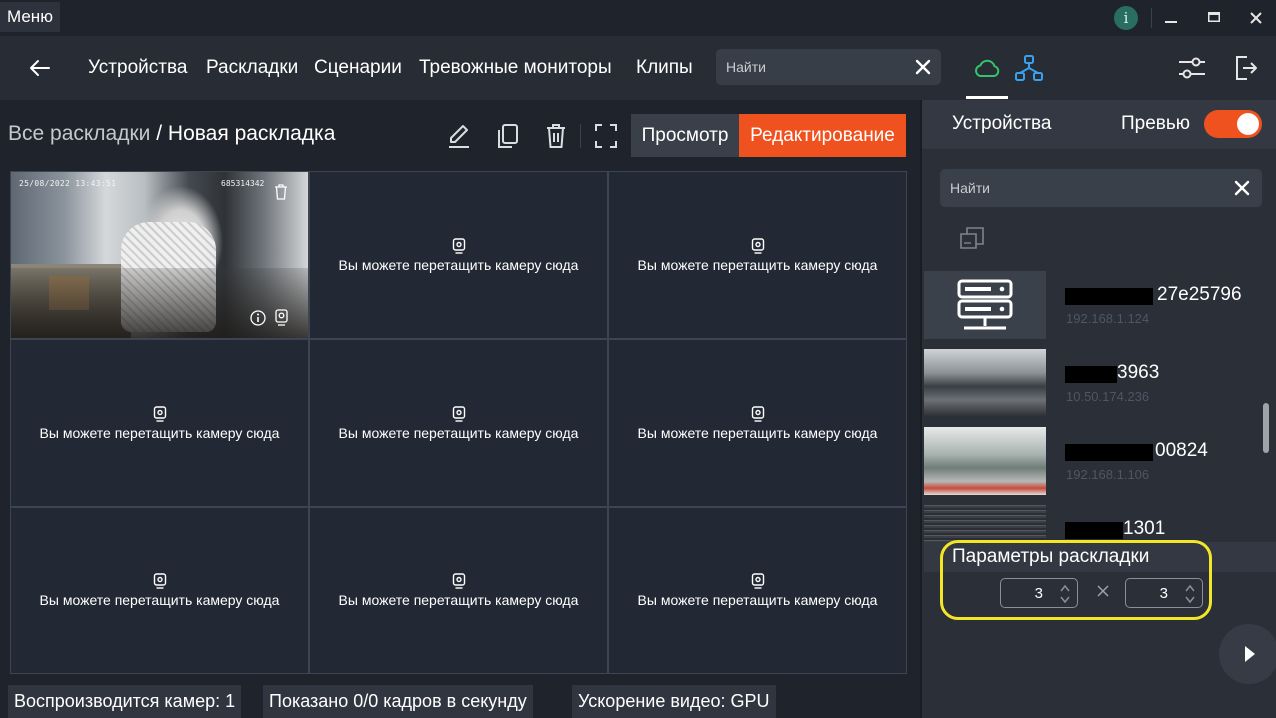 This screenshot has width=1276, height=718. Describe the element at coordinates (515, 68) in the screenshot. I see `nav-alarm-monitors: Тревожные мониторы` at that location.